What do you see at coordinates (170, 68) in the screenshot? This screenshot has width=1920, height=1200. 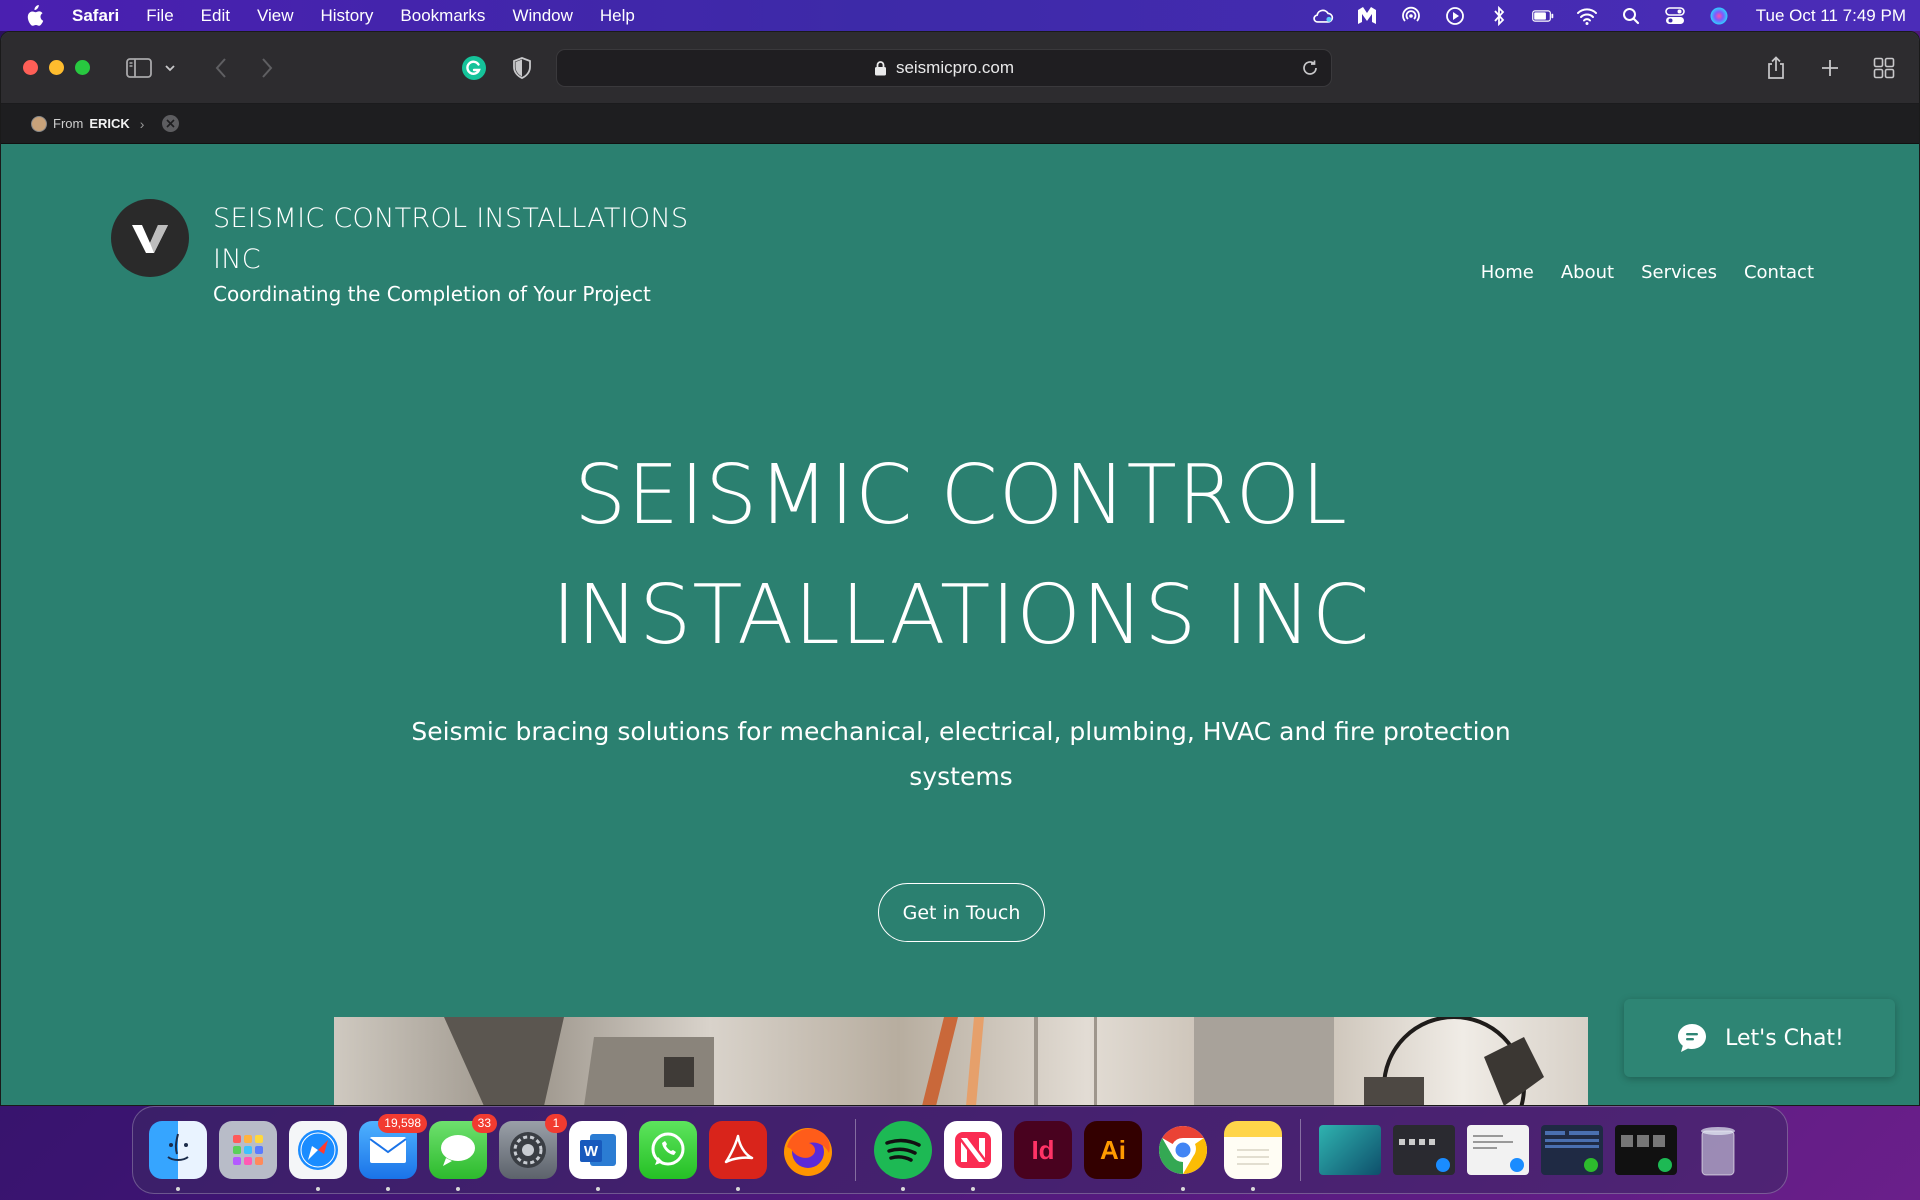 I see `chevron-down-icon` at bounding box center [170, 68].